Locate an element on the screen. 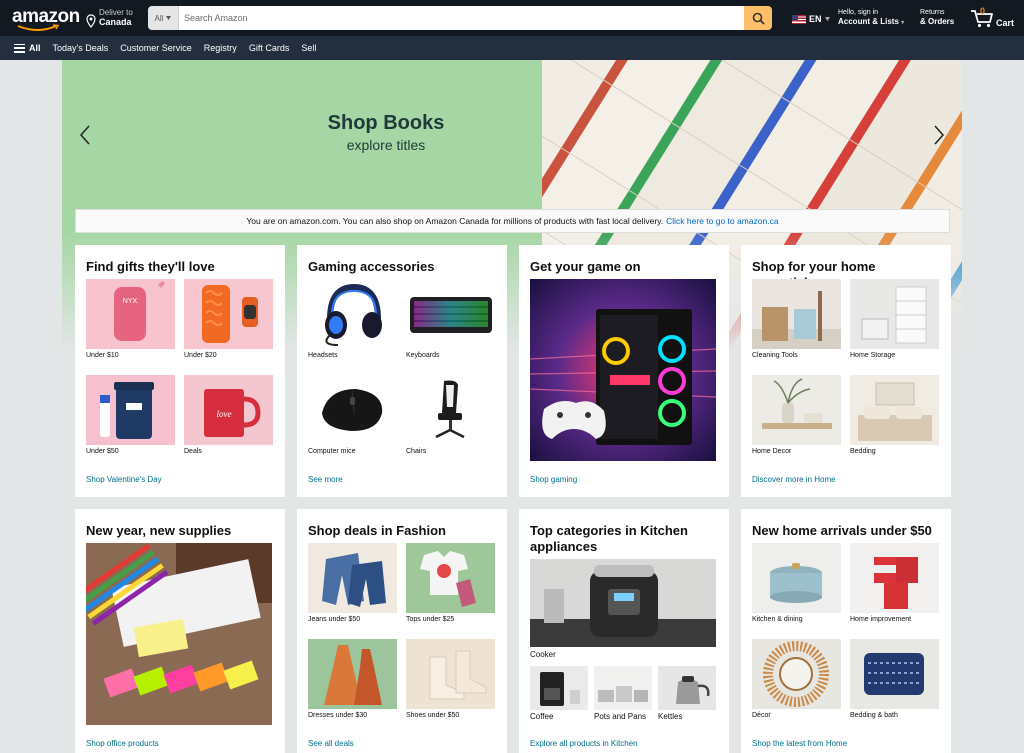 The image size is (1024, 753). card-get-your-game-on: Get your game on Shop gaming is located at coordinates (624, 371).